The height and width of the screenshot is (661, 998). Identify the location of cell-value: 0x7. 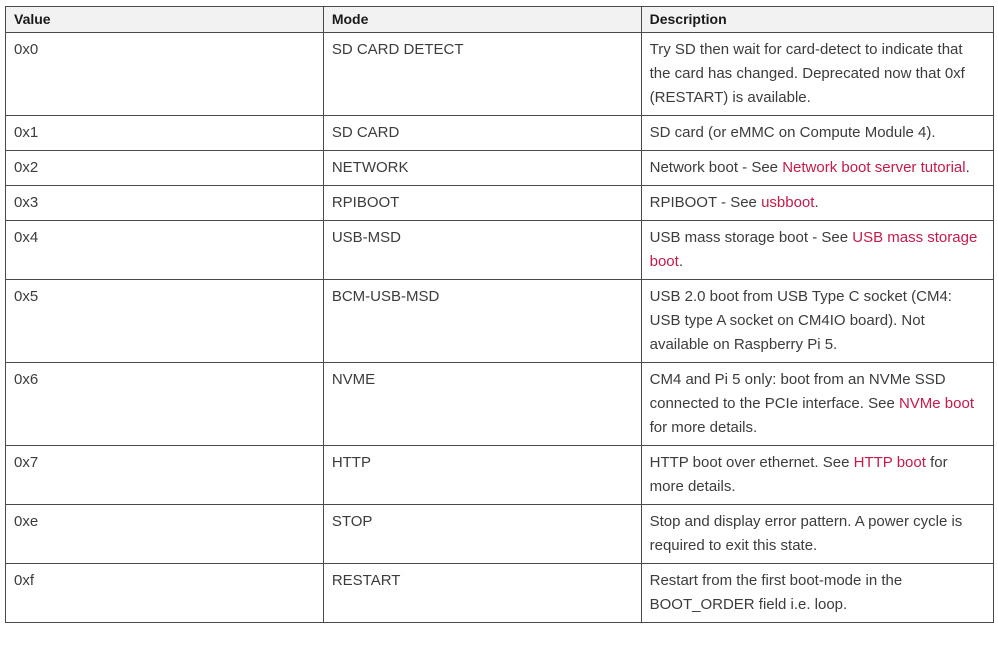
(164, 475).